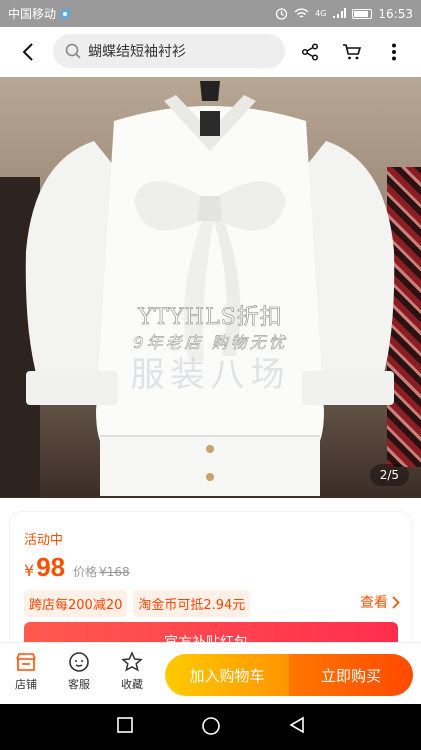 This screenshot has height=750, width=421. What do you see at coordinates (76, 603) in the screenshot?
I see `promo-tag: 跨店每200减20` at bounding box center [76, 603].